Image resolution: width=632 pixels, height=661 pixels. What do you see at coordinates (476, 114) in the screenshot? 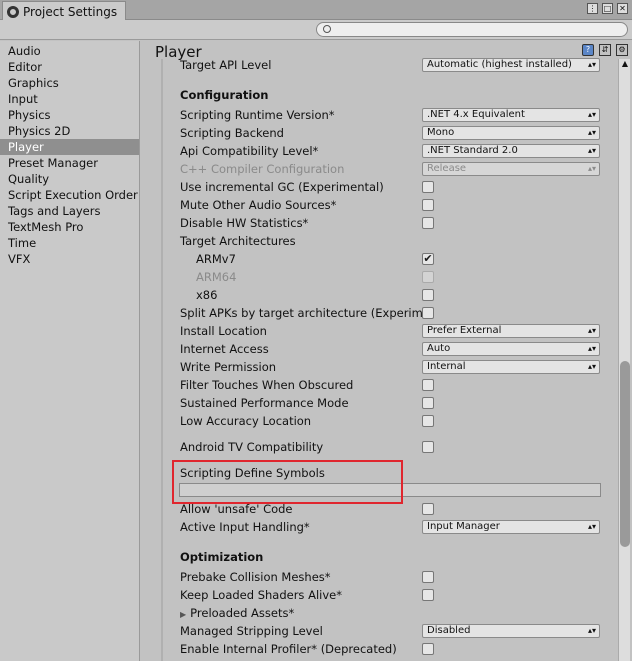
I see `runtime-version-value: .NET 4.x Equivalent` at bounding box center [476, 114].